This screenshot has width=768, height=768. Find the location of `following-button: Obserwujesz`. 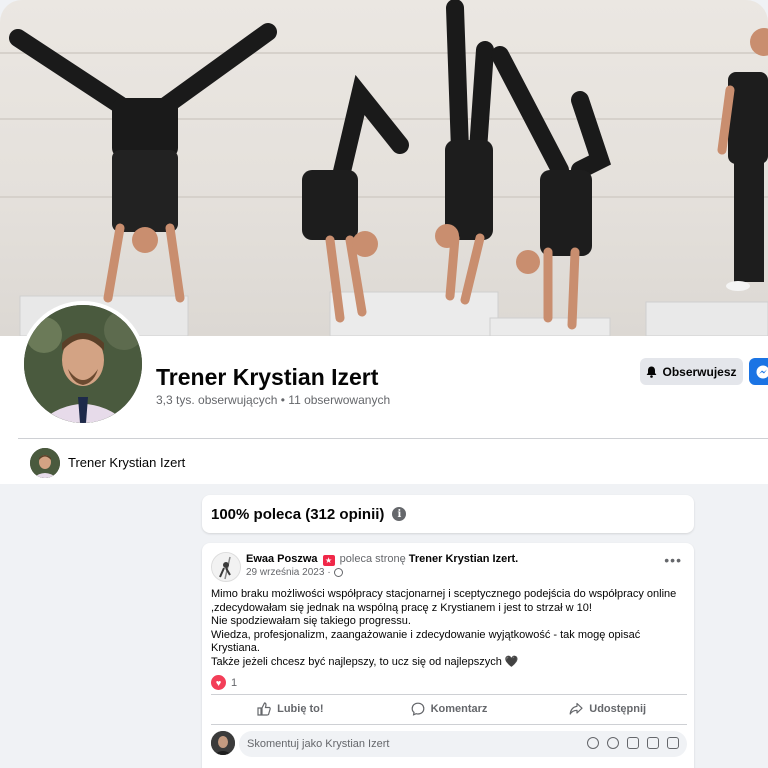

following-button: Obserwujesz is located at coordinates (691, 371).